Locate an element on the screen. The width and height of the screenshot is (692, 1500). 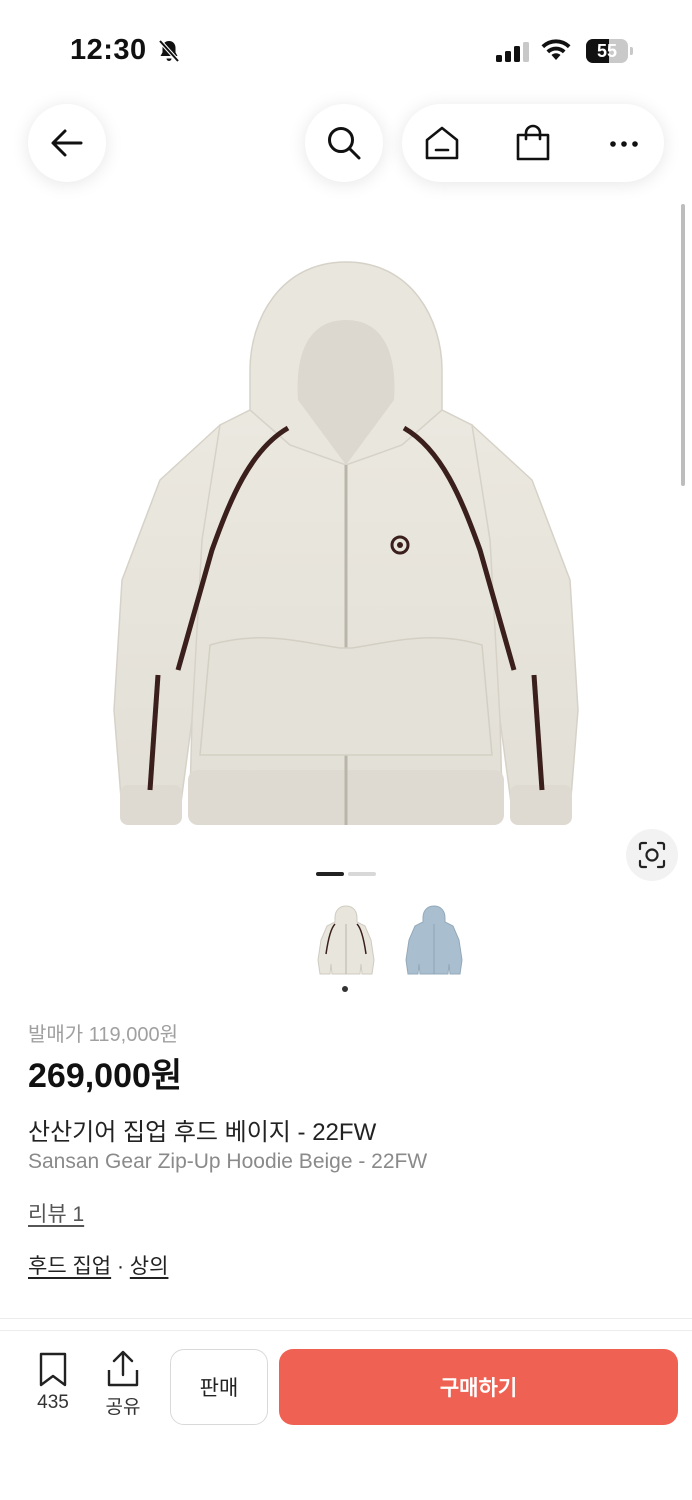
sell-button: 판매 is located at coordinates (219, 1387).